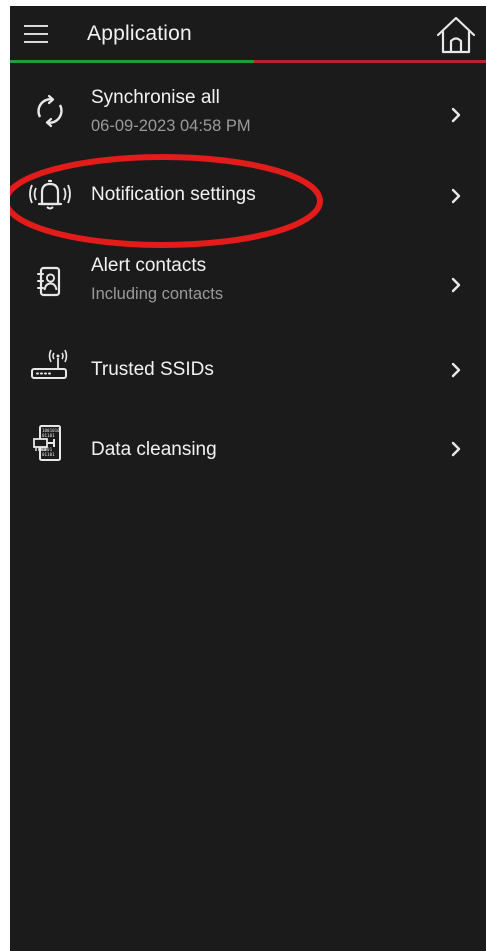 This screenshot has width=486, height=951. I want to click on notification-bell-icon, so click(50, 195).